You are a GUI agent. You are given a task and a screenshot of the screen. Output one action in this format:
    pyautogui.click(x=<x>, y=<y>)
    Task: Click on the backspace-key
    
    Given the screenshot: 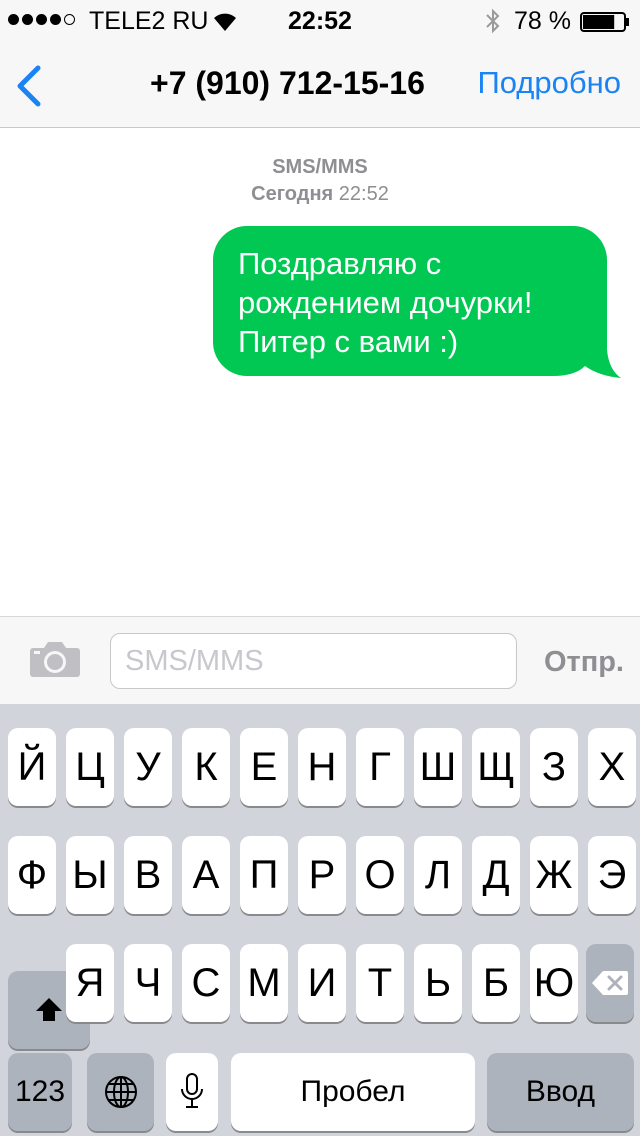 What is the action you would take?
    pyautogui.click(x=610, y=983)
    